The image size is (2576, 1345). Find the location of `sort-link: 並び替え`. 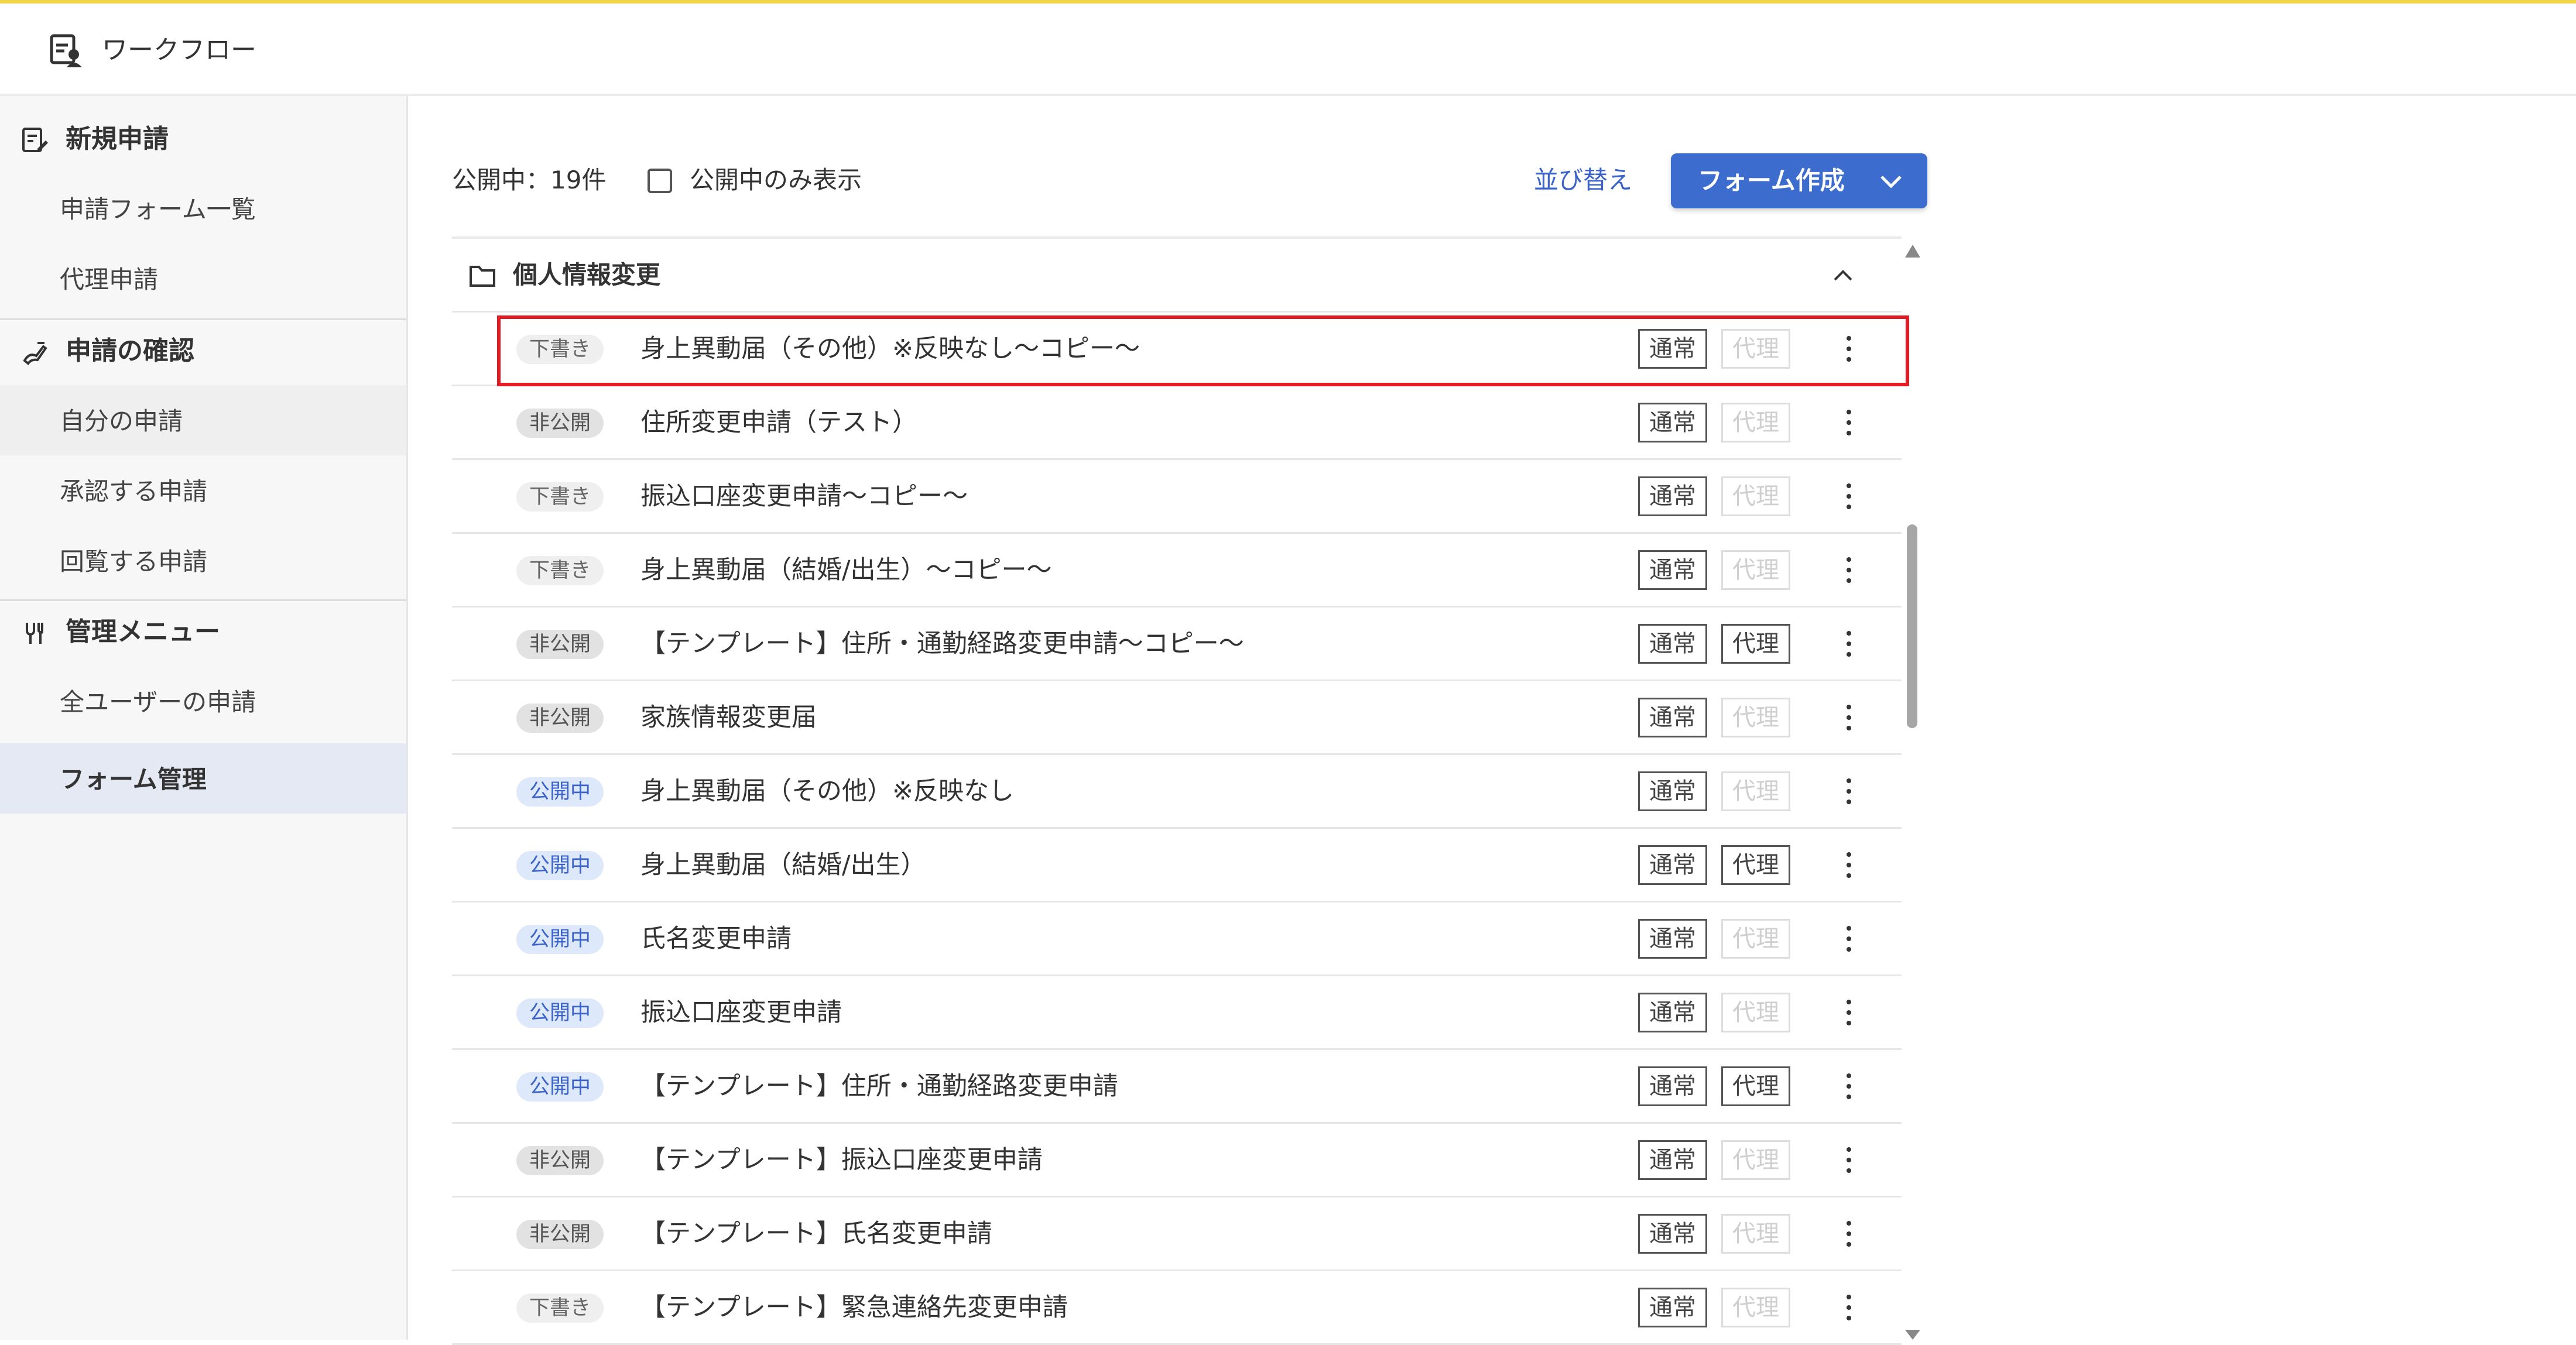

sort-link: 並び替え is located at coordinates (1583, 180).